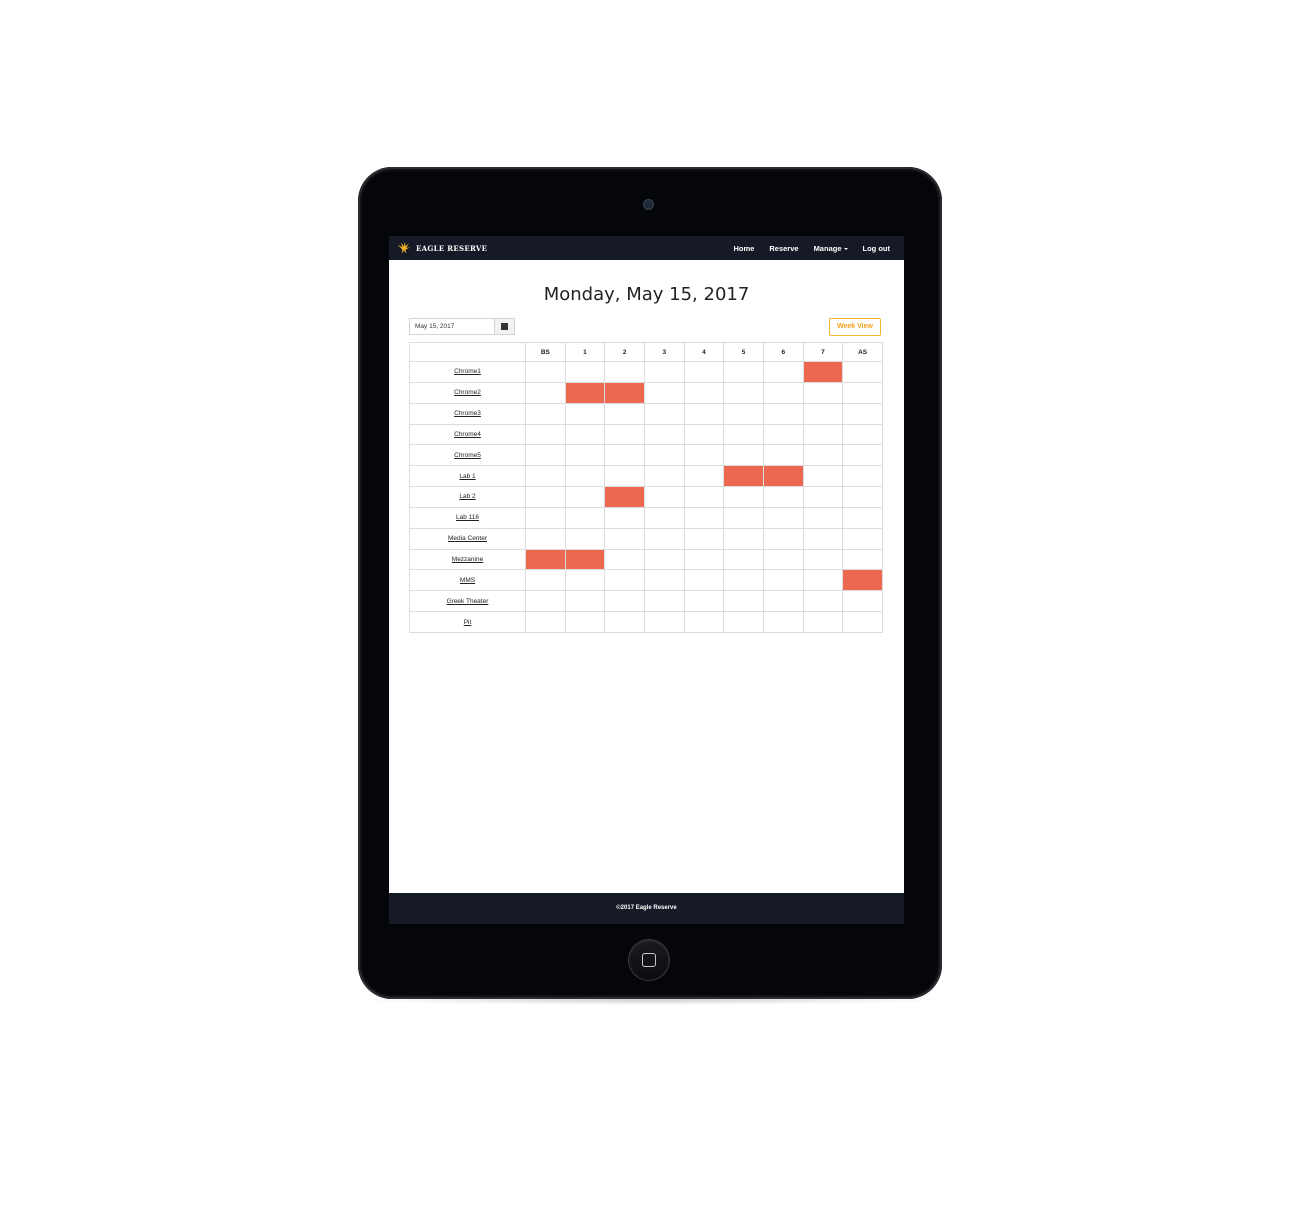 This screenshot has width=1297, height=1210. What do you see at coordinates (877, 248) in the screenshot?
I see `nav-logout: Log out` at bounding box center [877, 248].